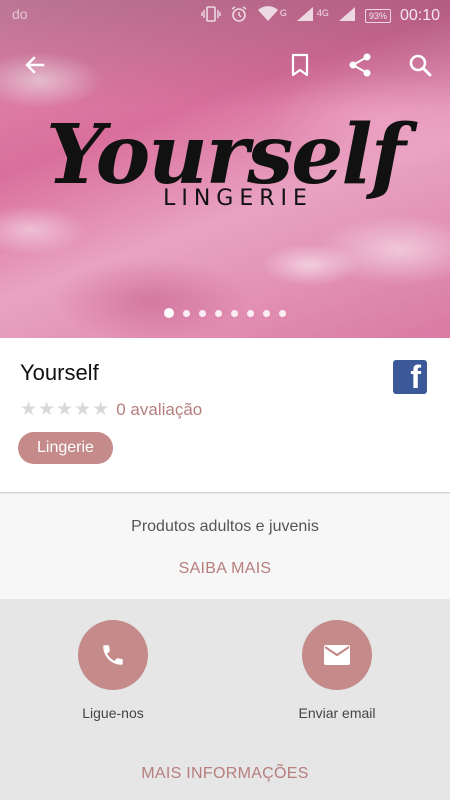  I want to click on email-button, so click(337, 655).